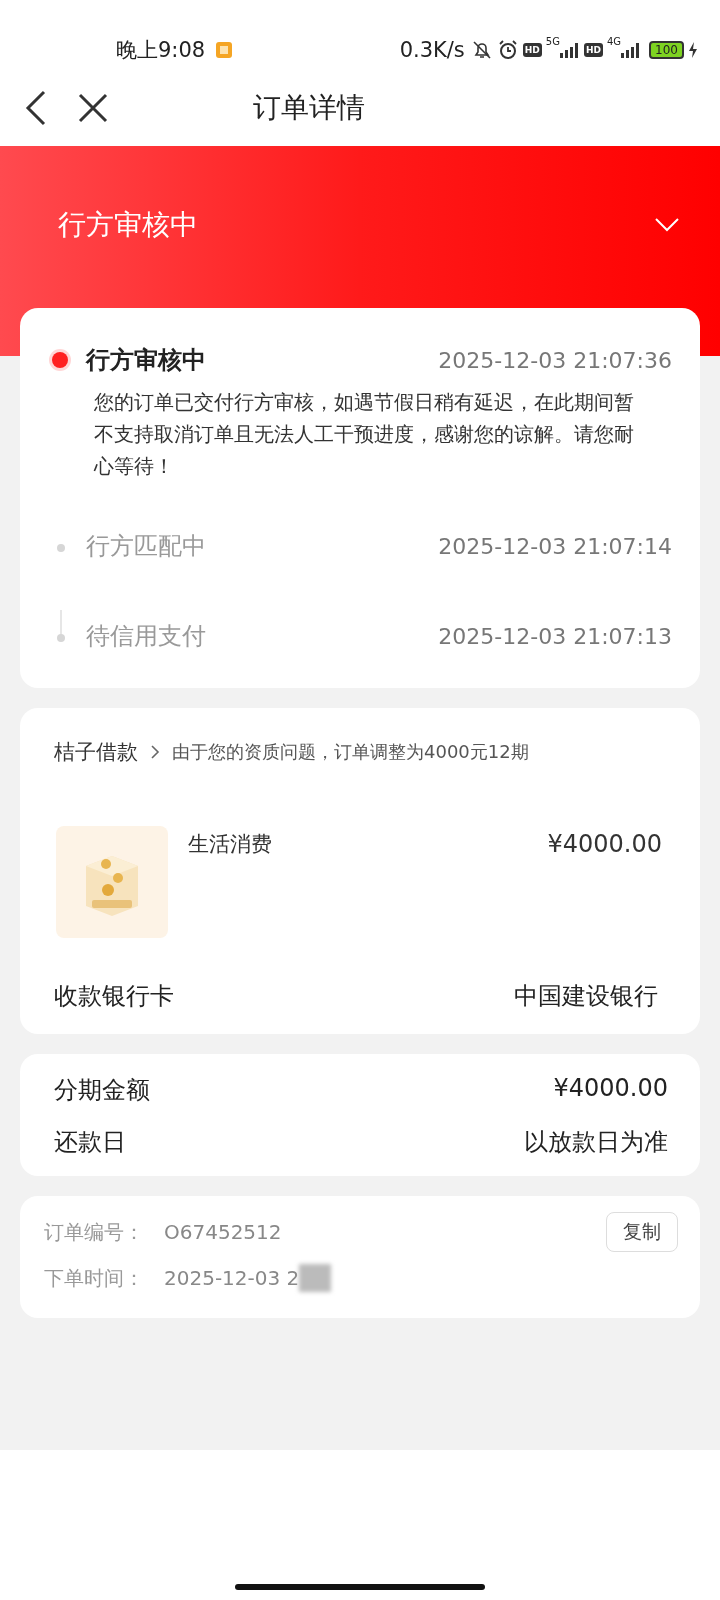 This screenshot has width=720, height=1600. I want to click on network-type: 4G, so click(614, 41).